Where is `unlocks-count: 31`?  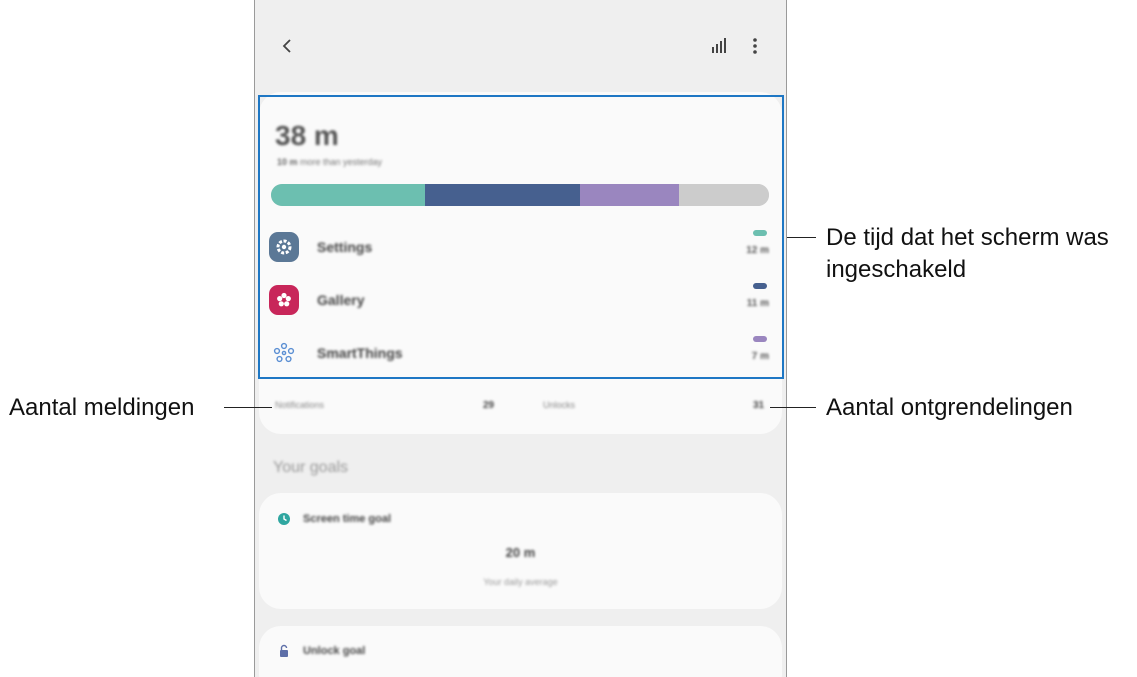 unlocks-count: 31 is located at coordinates (759, 405).